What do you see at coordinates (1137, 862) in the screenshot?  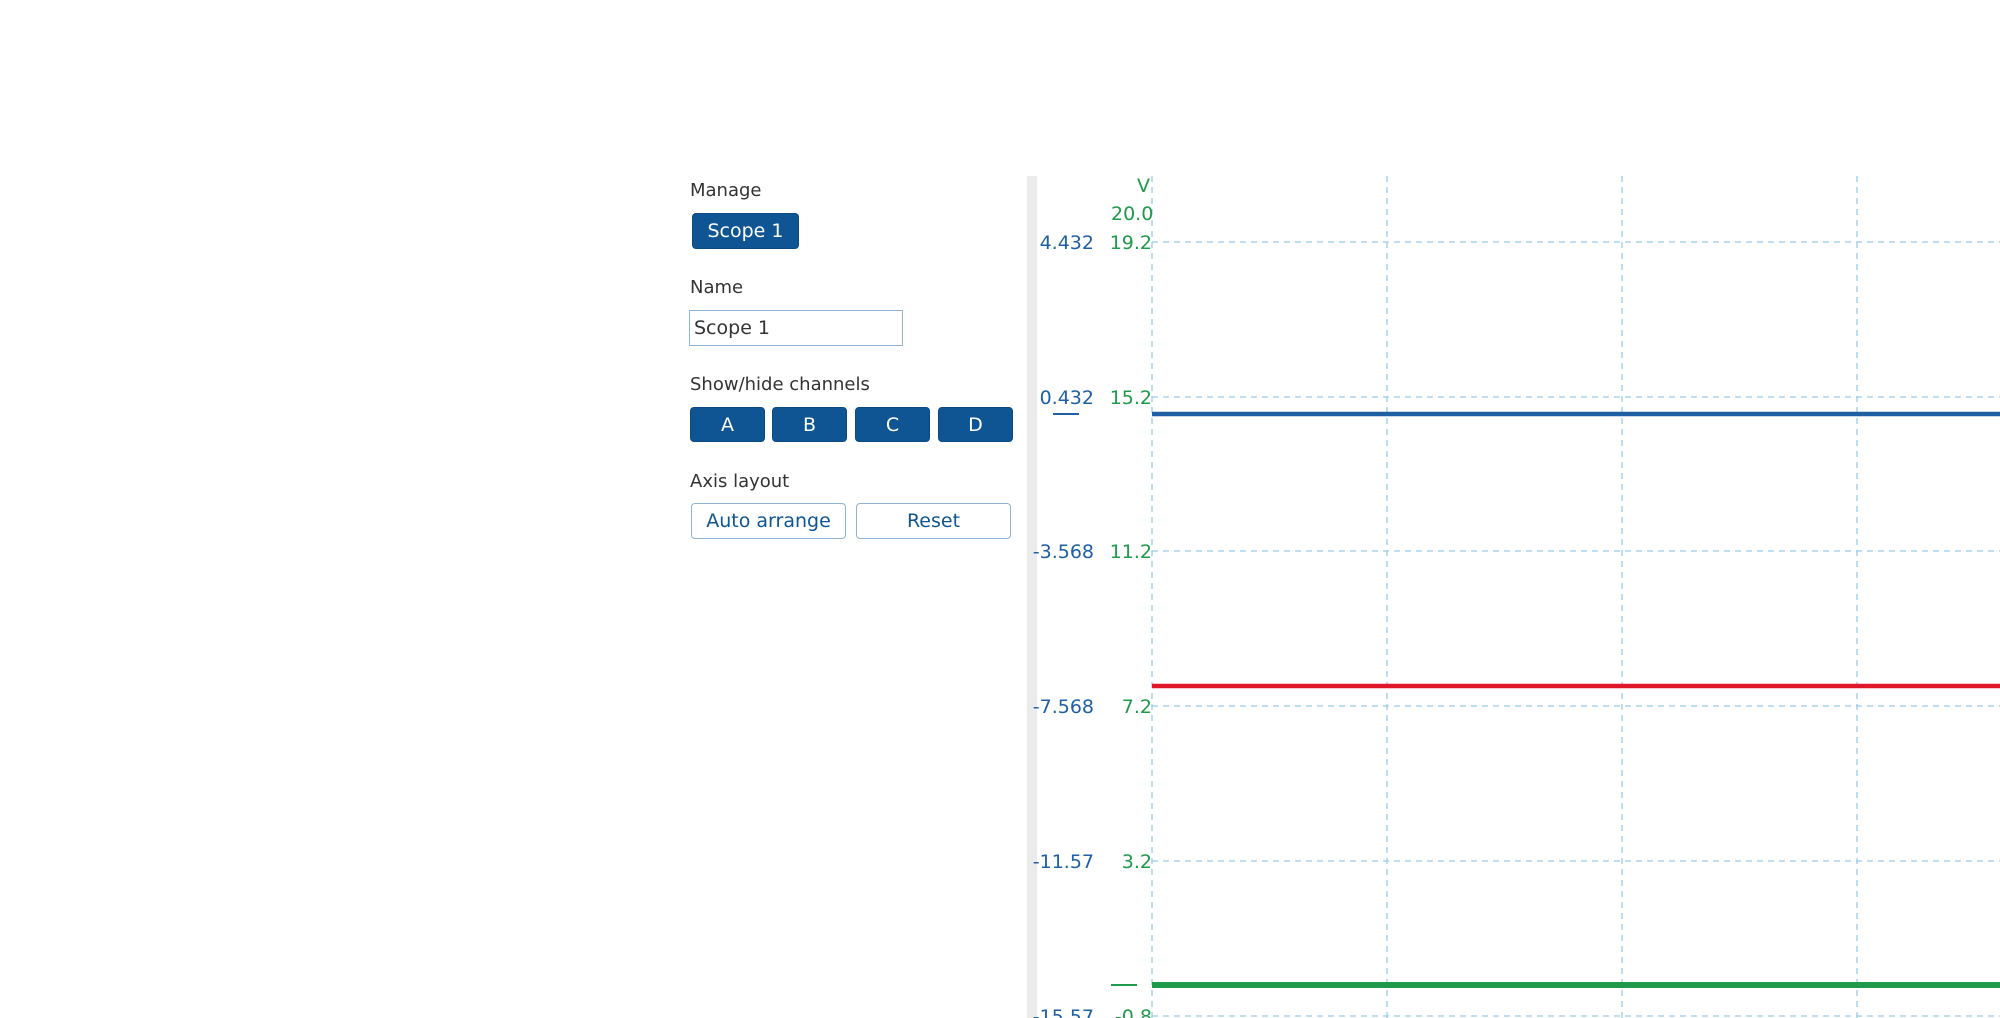 I see `green-axis-tick-label: 3.2` at bounding box center [1137, 862].